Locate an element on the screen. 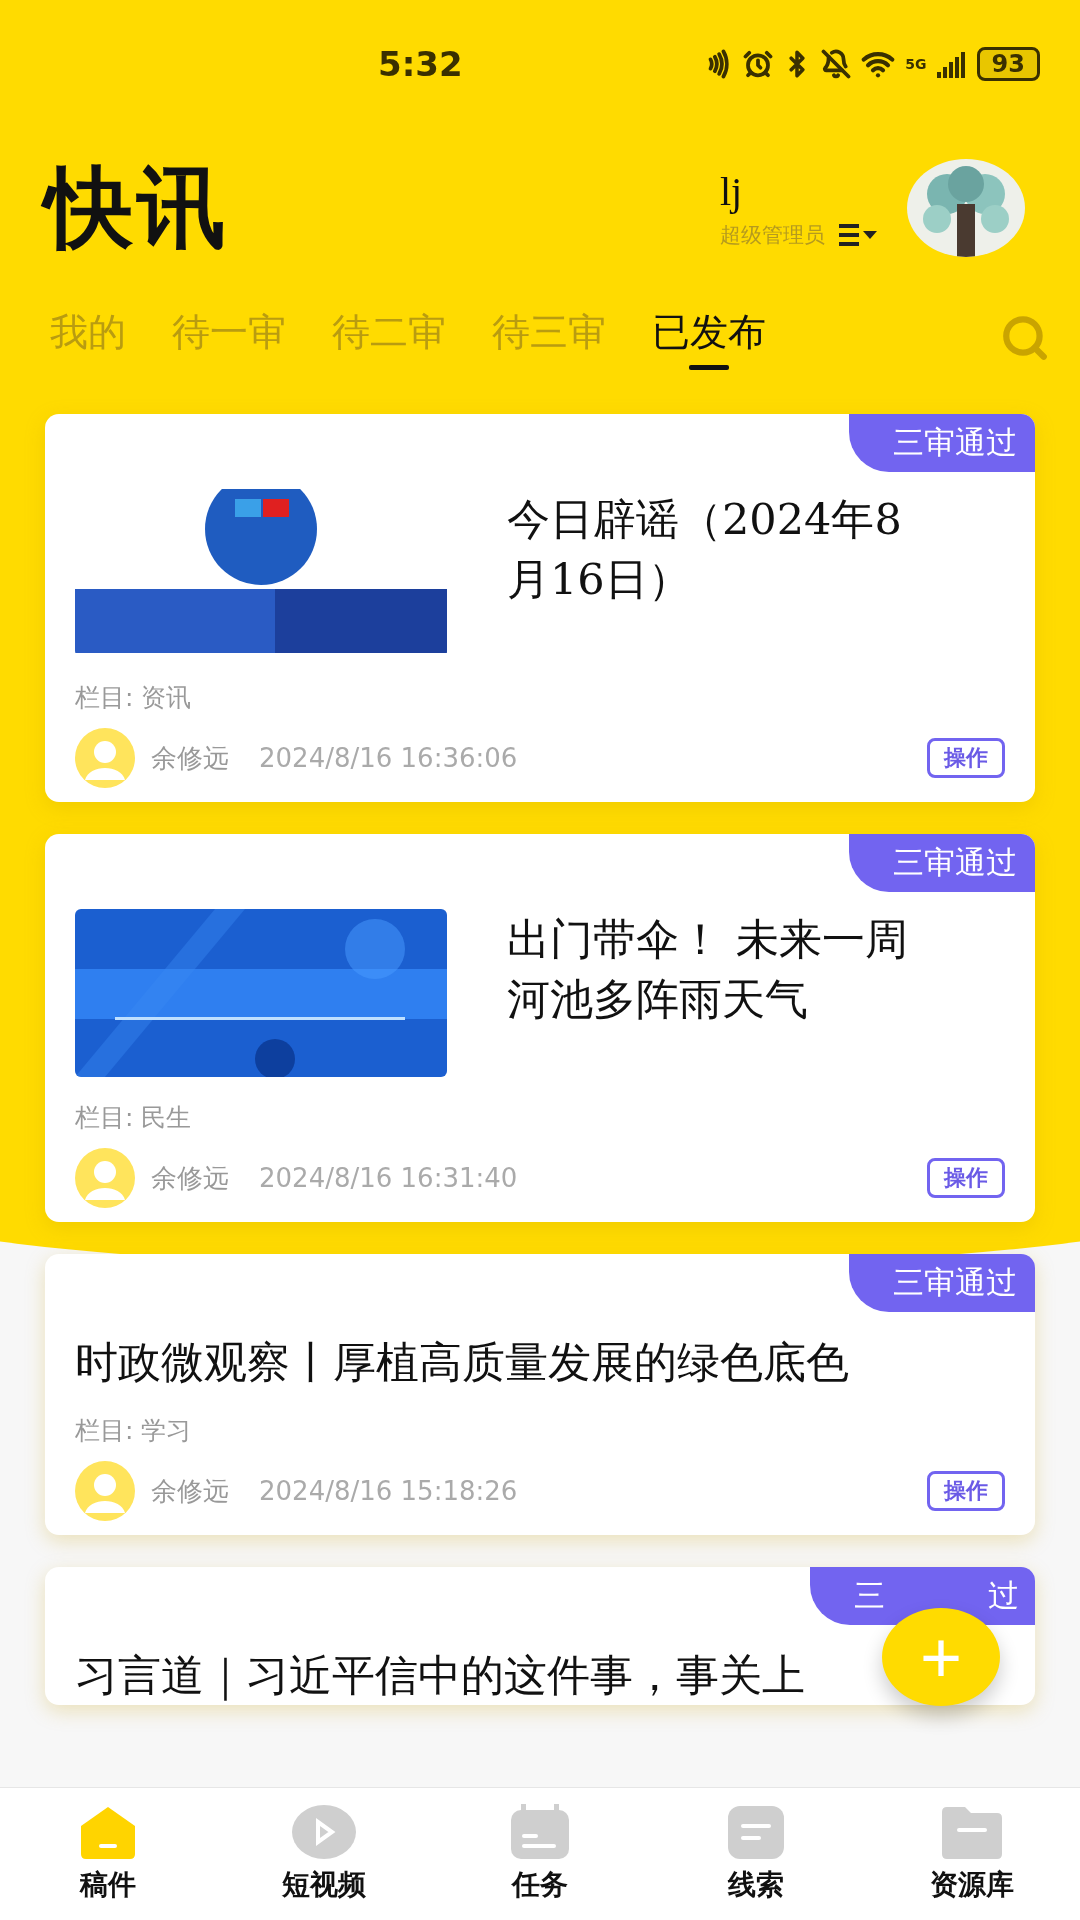 This screenshot has height=1920, width=1080. bell-off-icon is located at coordinates (836, 64).